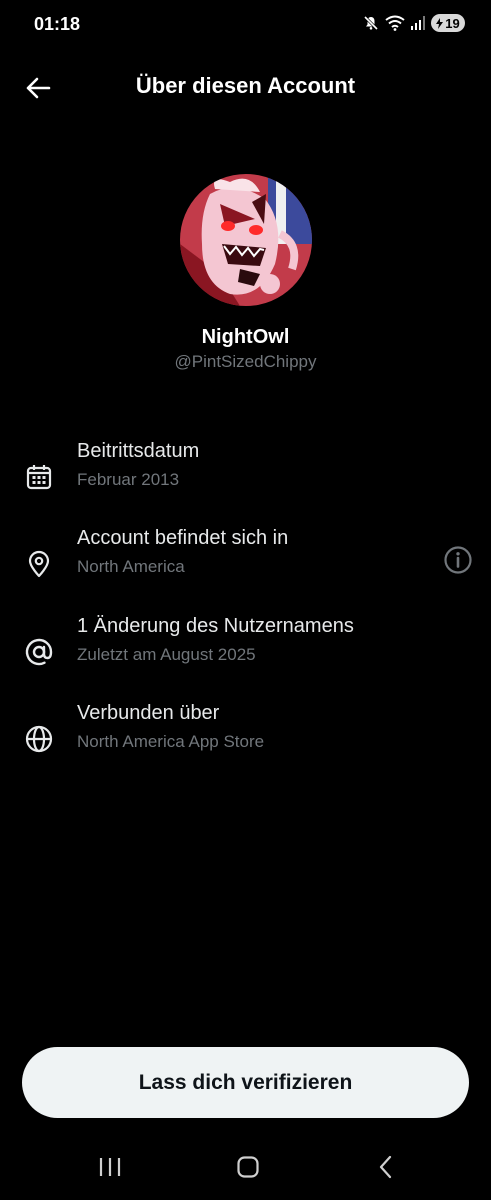  What do you see at coordinates (452, 23) in the screenshot?
I see `battery-level: 19` at bounding box center [452, 23].